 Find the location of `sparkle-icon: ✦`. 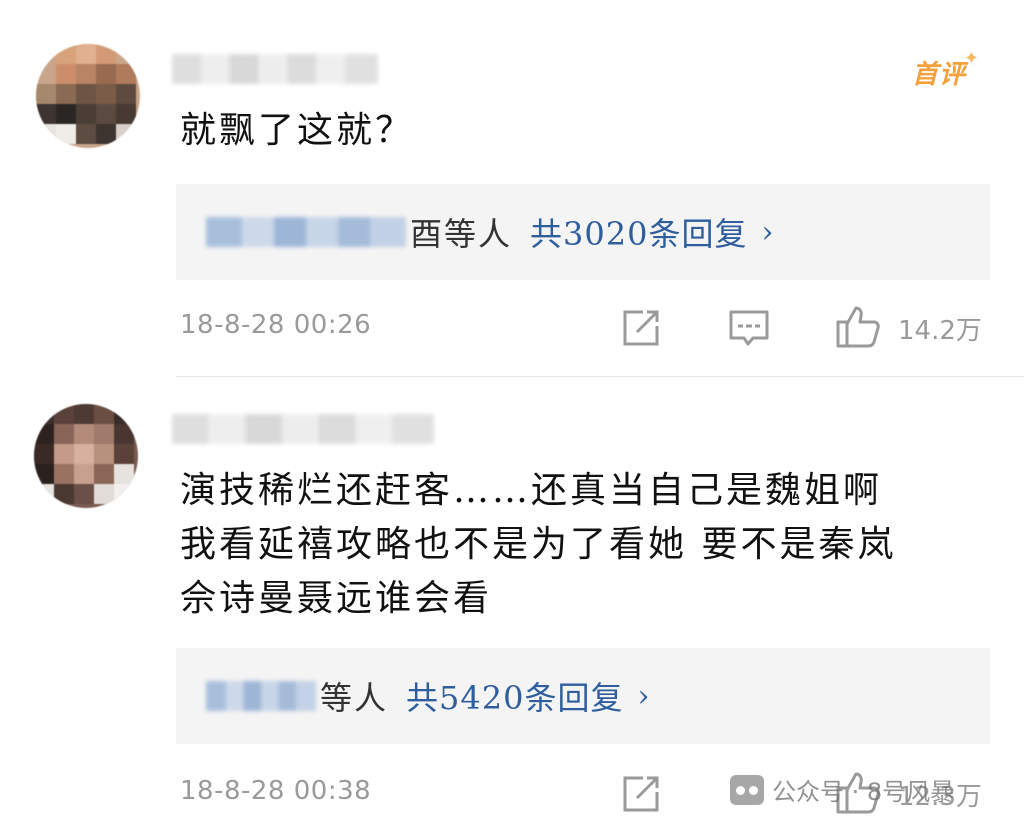

sparkle-icon: ✦ is located at coordinates (972, 58).